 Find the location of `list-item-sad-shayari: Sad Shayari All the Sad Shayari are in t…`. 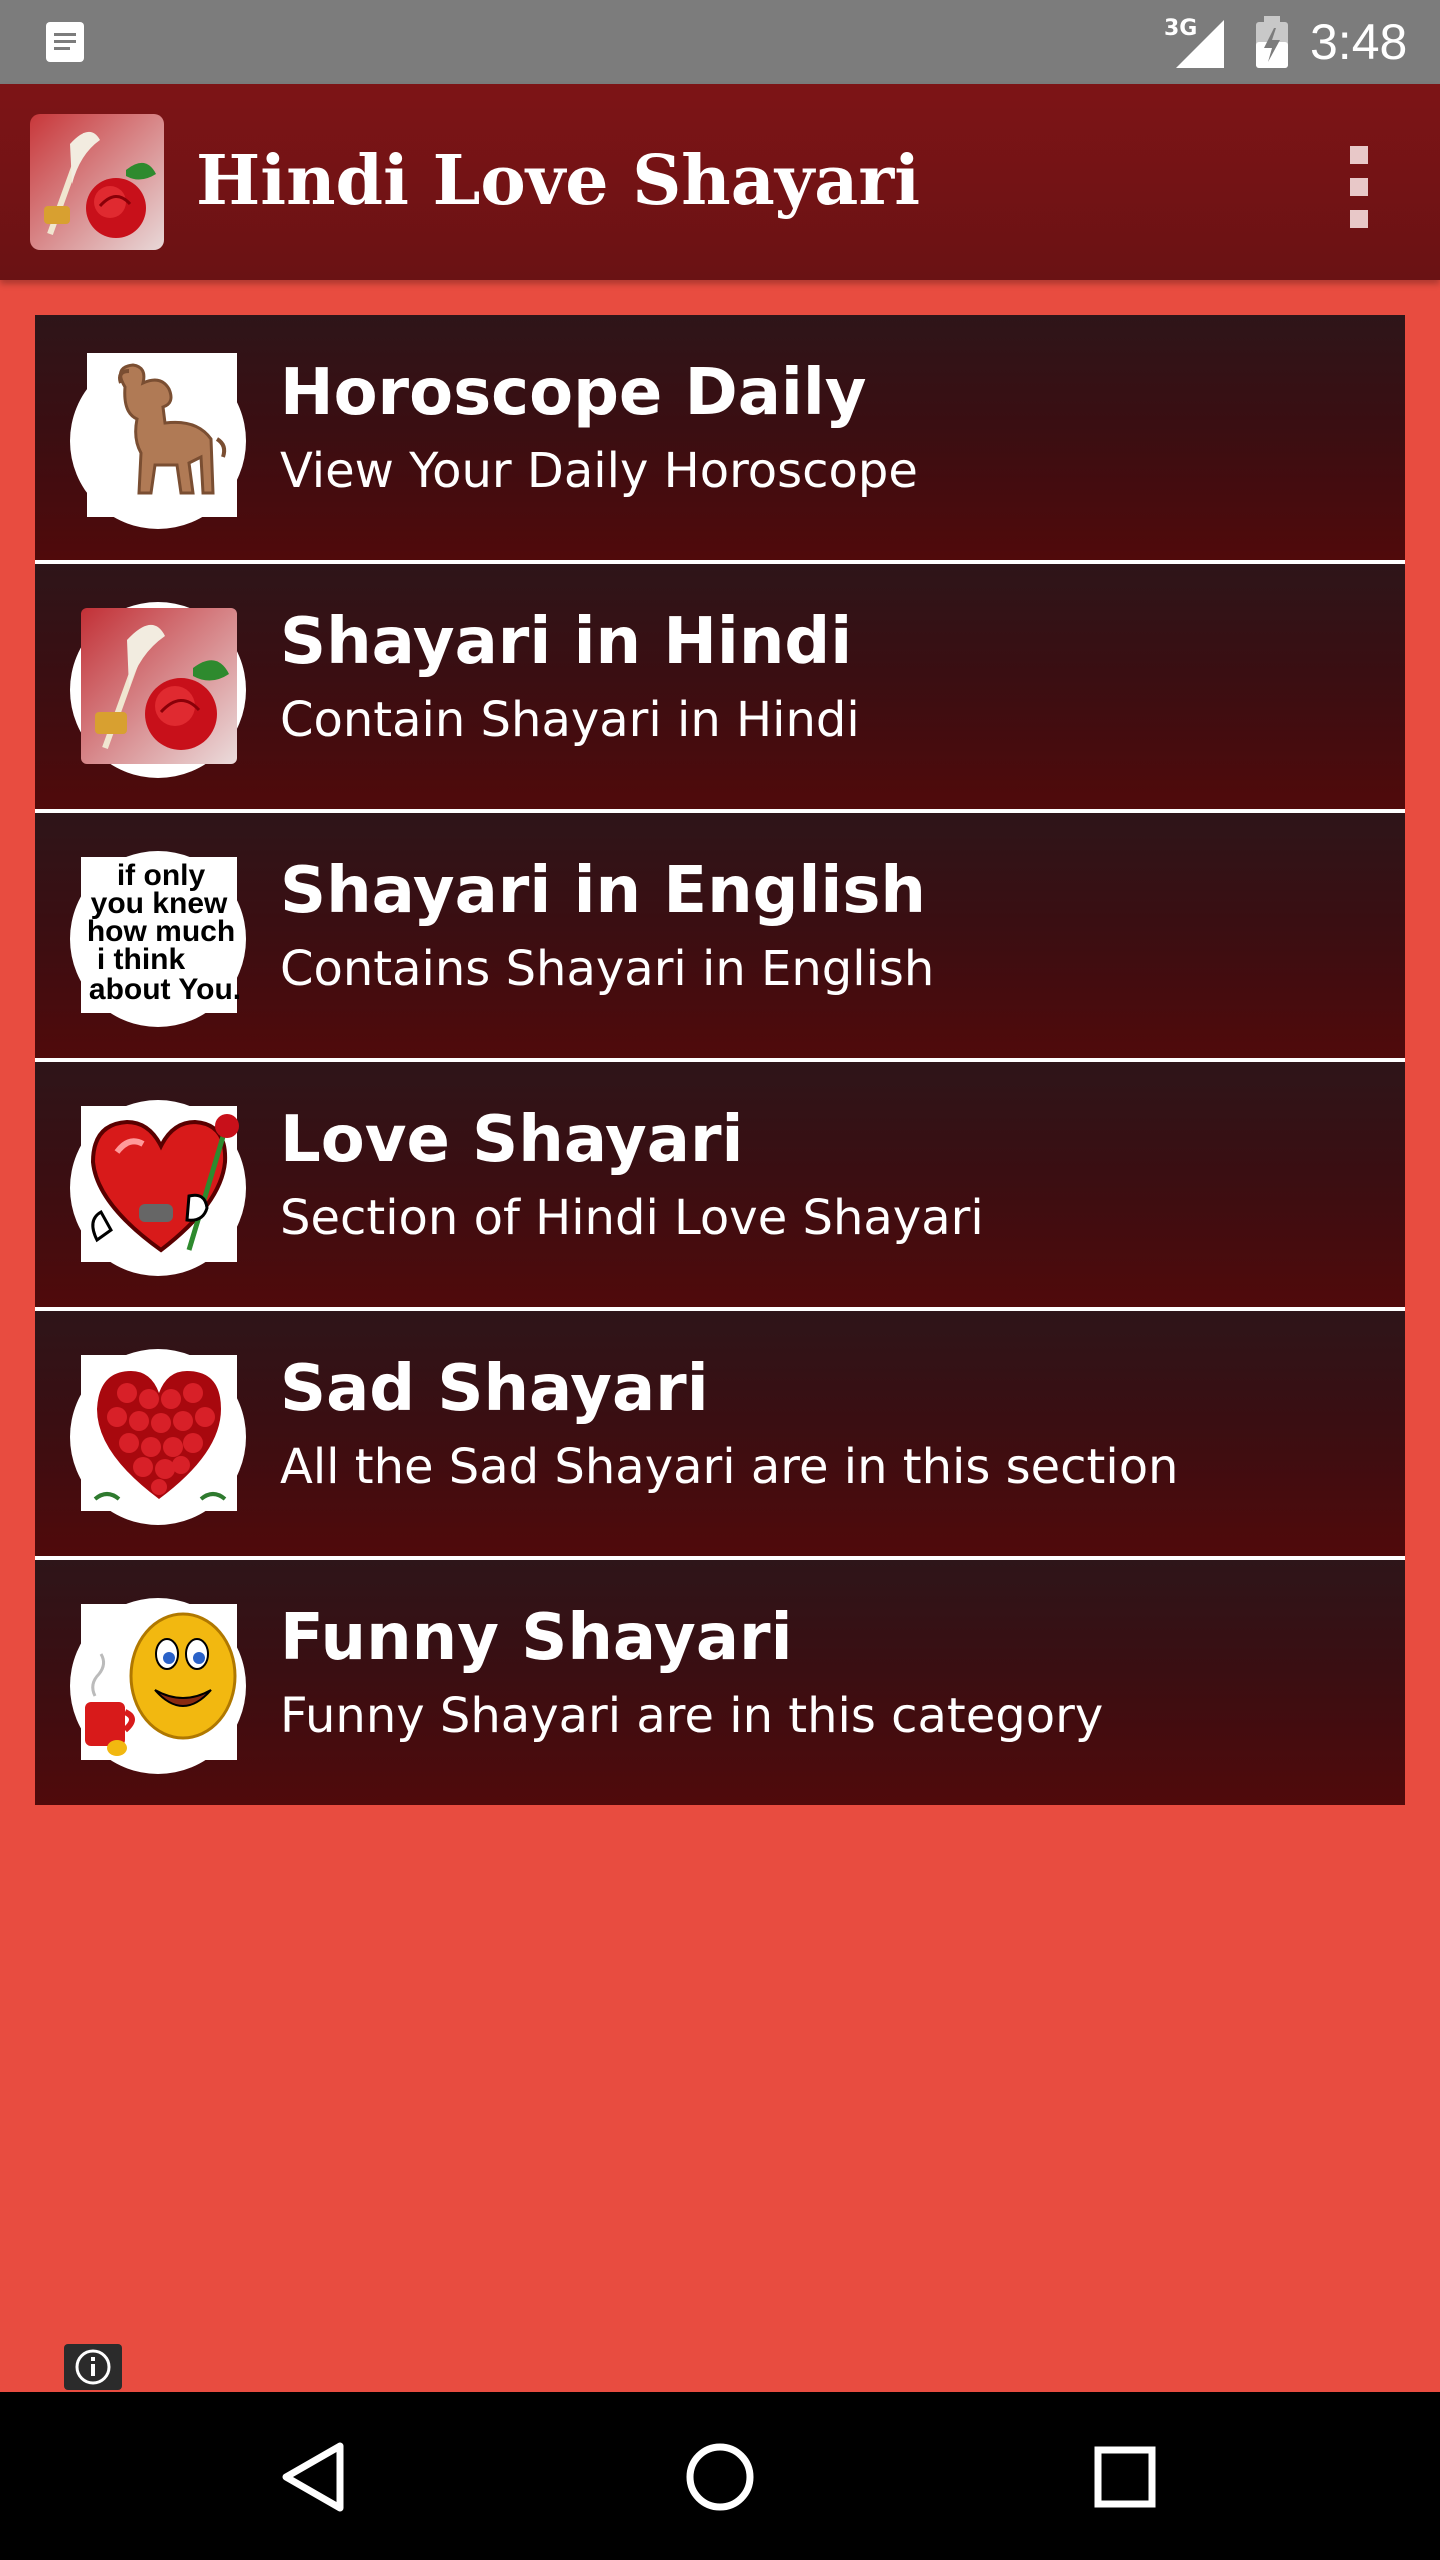

list-item-sad-shayari: Sad Shayari All the Sad Shayari are in t… is located at coordinates (720, 1435).